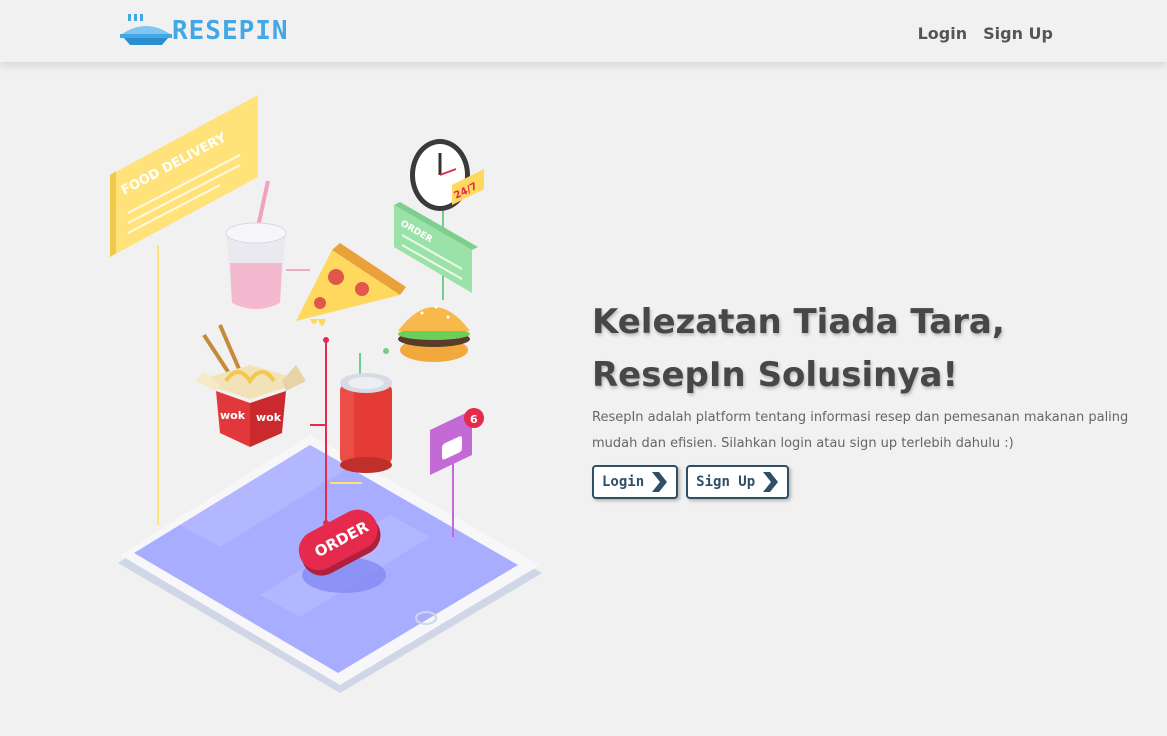 The width and height of the screenshot is (1167, 736). I want to click on clock-graphic: 24/7, so click(447, 175).